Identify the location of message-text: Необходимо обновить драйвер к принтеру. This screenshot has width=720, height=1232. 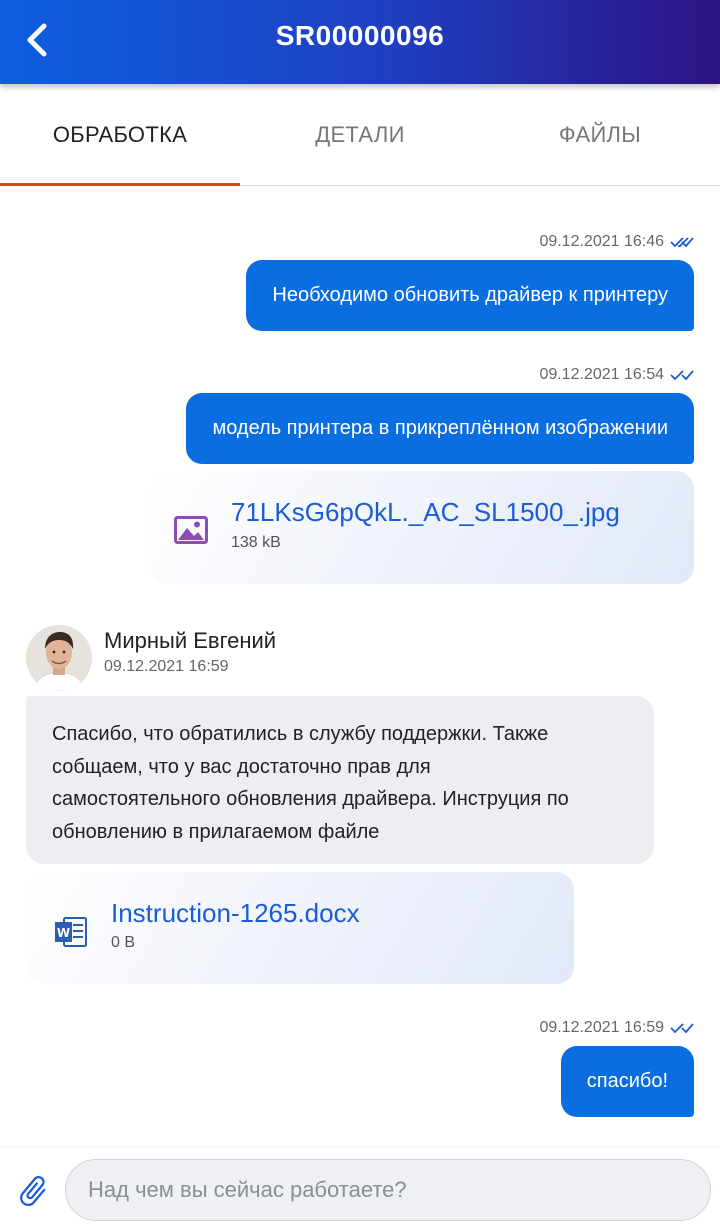
(470, 295).